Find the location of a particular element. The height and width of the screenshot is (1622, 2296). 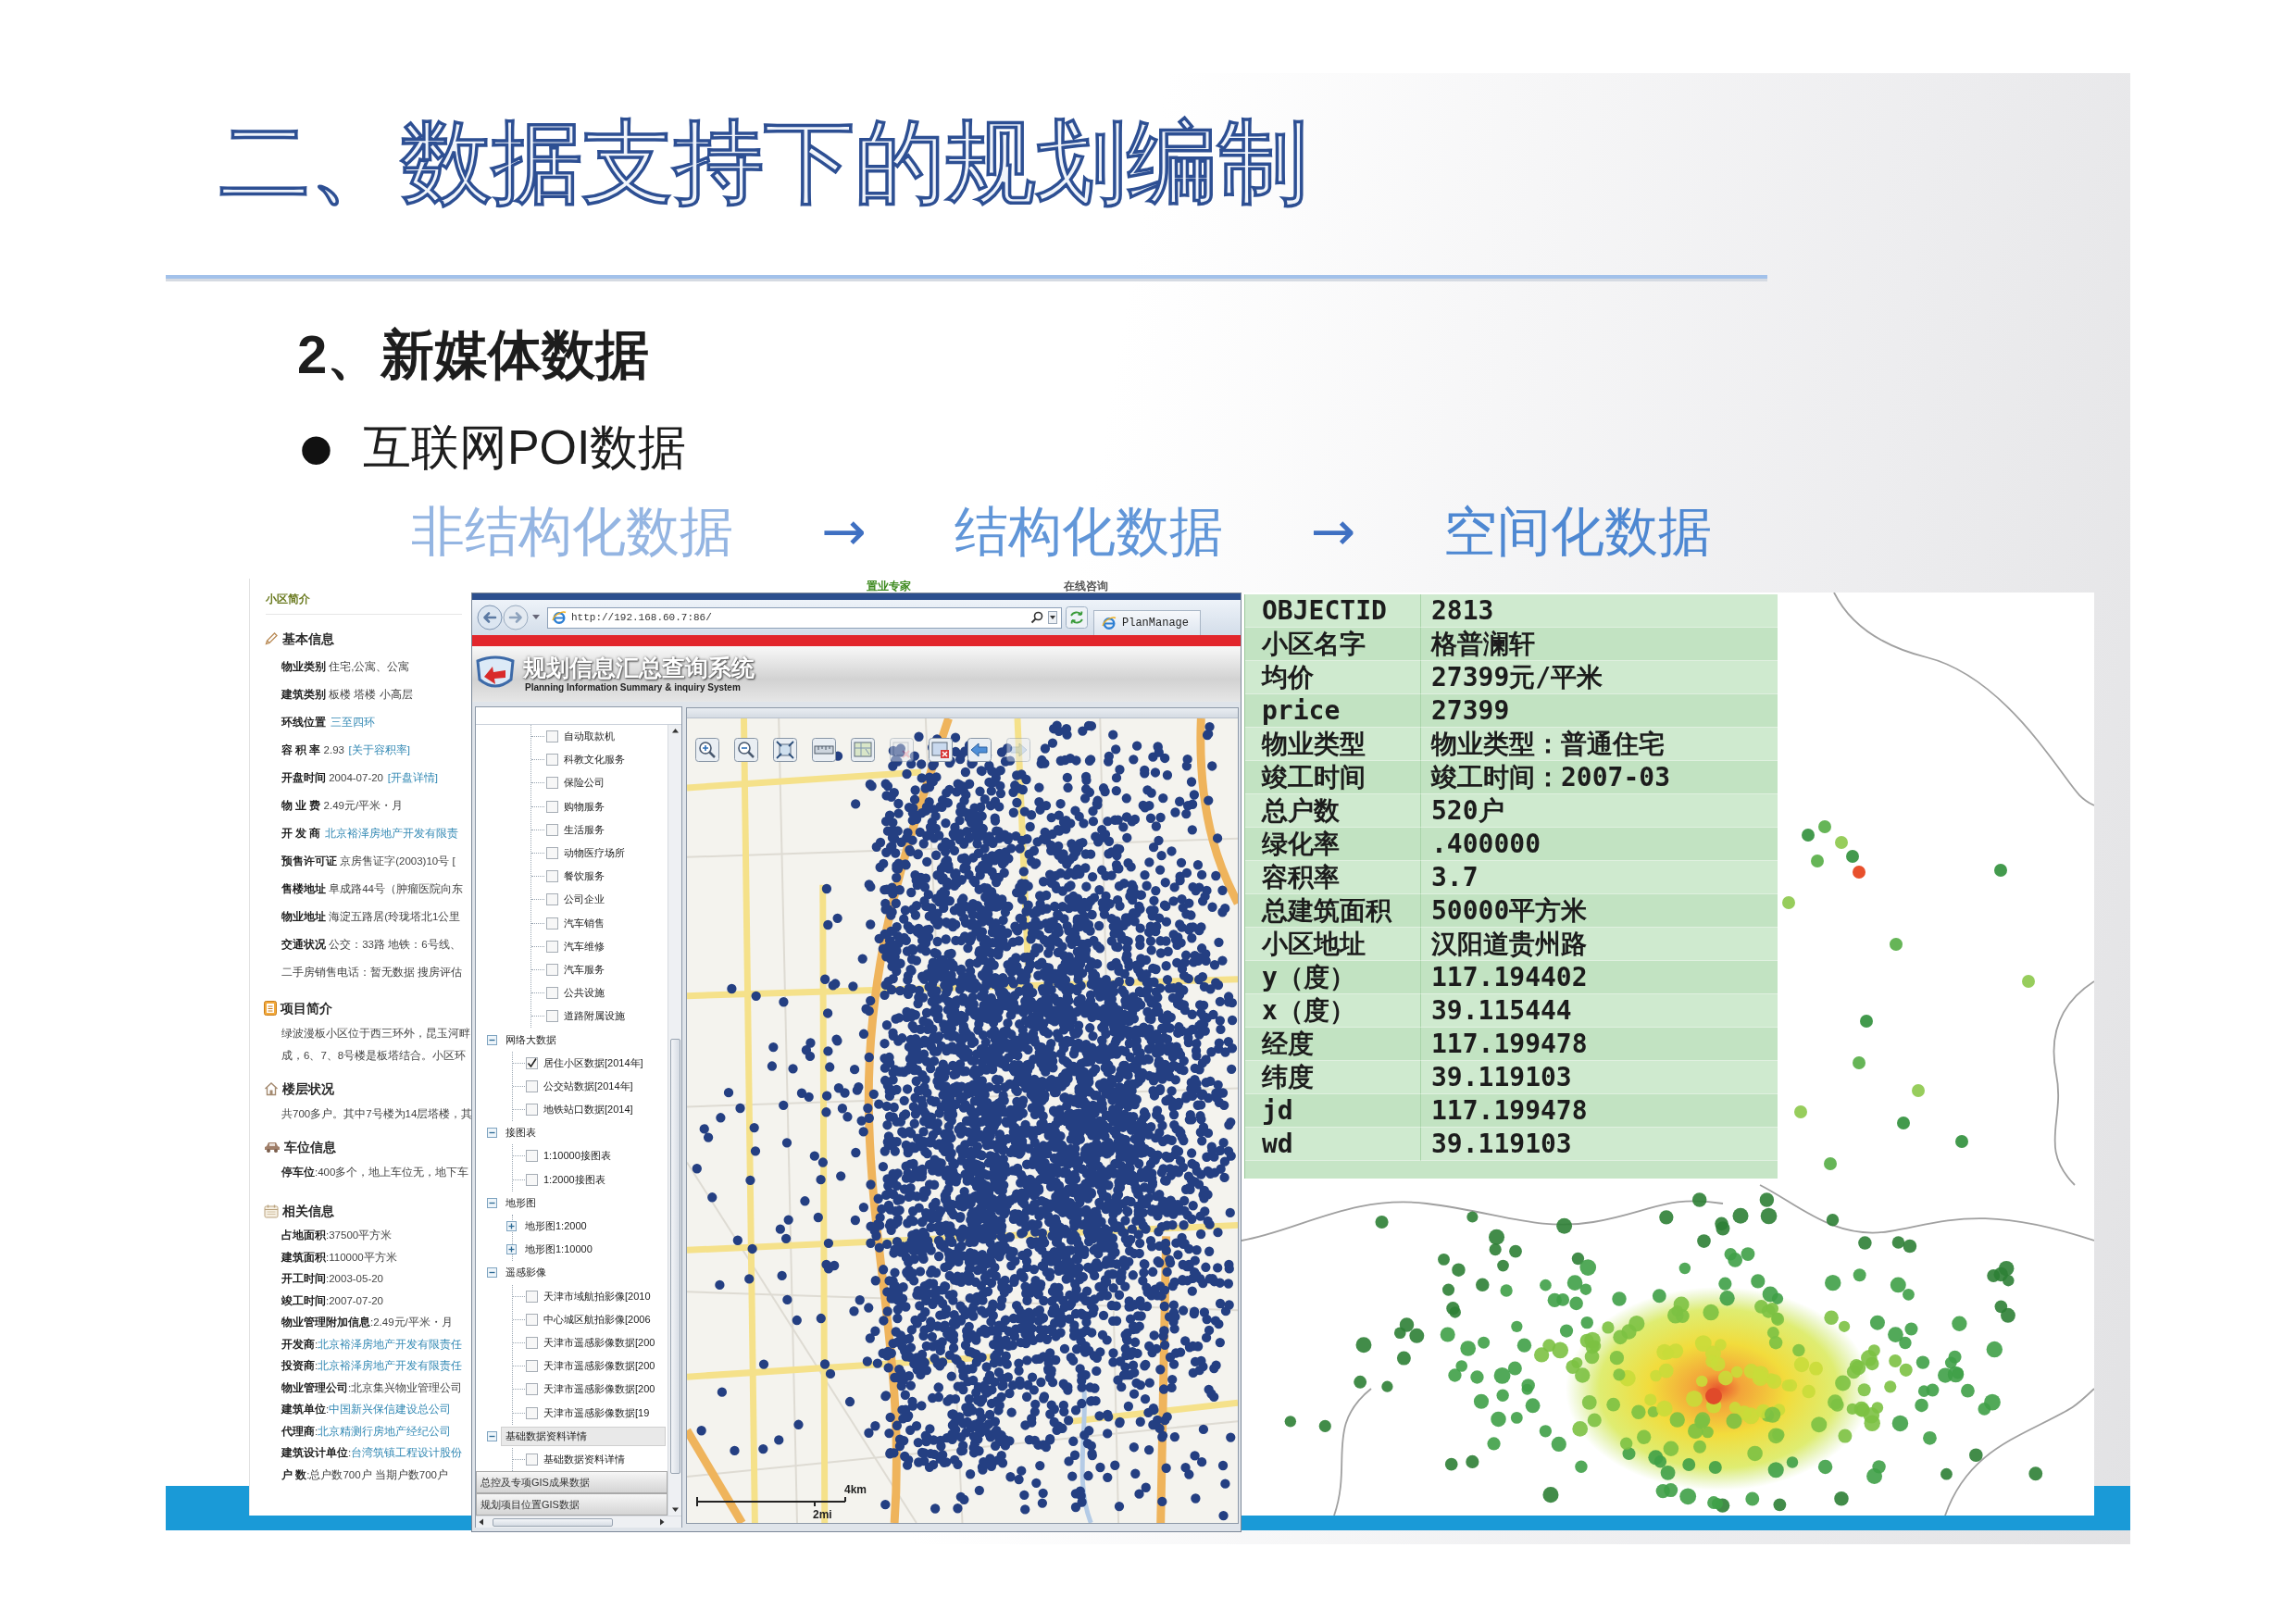

info-line: 占地面积:37500平方米 is located at coordinates (337, 1235).